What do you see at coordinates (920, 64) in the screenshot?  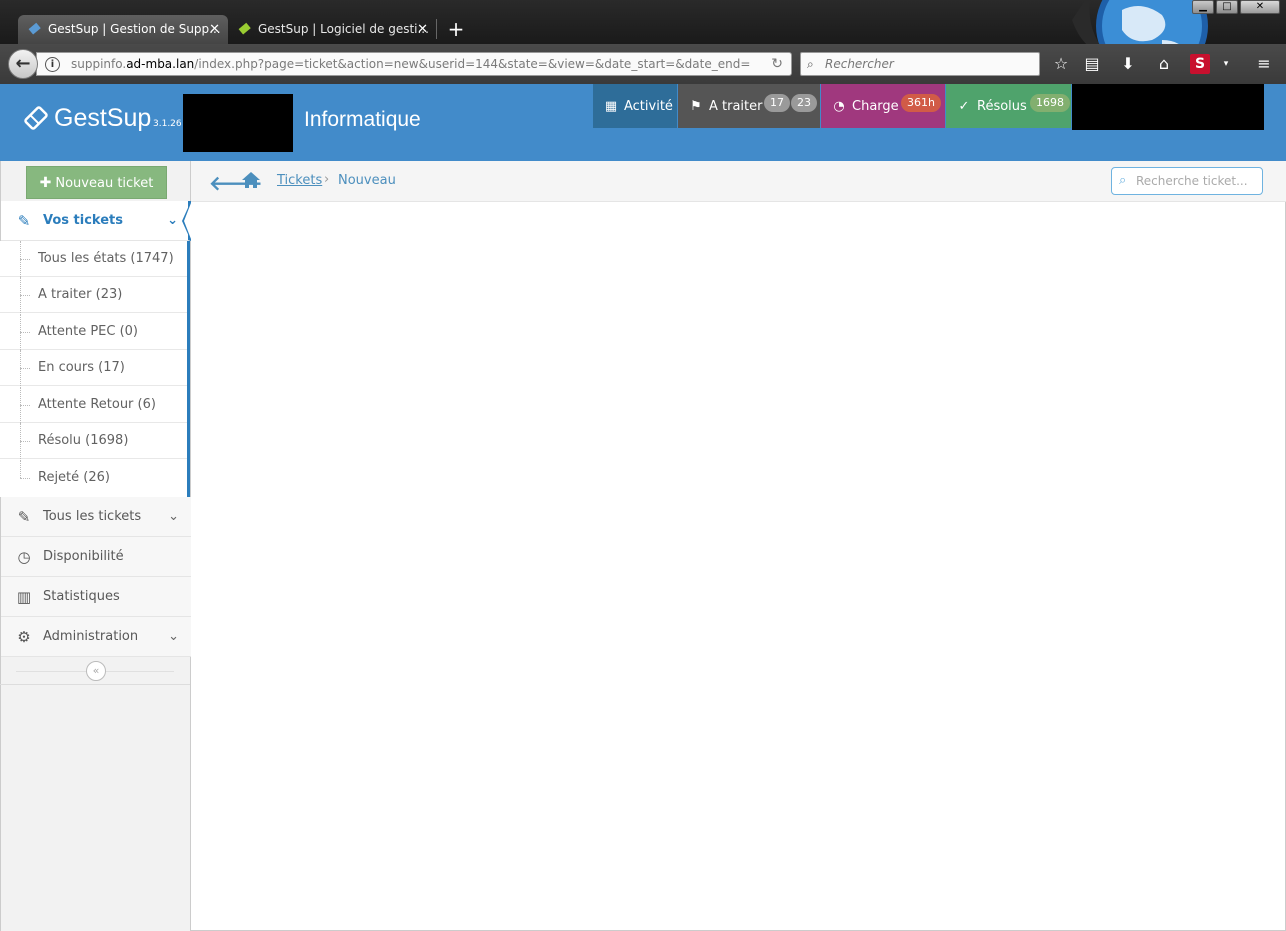 I see `browser-search-field: ⌕ Rechercher` at bounding box center [920, 64].